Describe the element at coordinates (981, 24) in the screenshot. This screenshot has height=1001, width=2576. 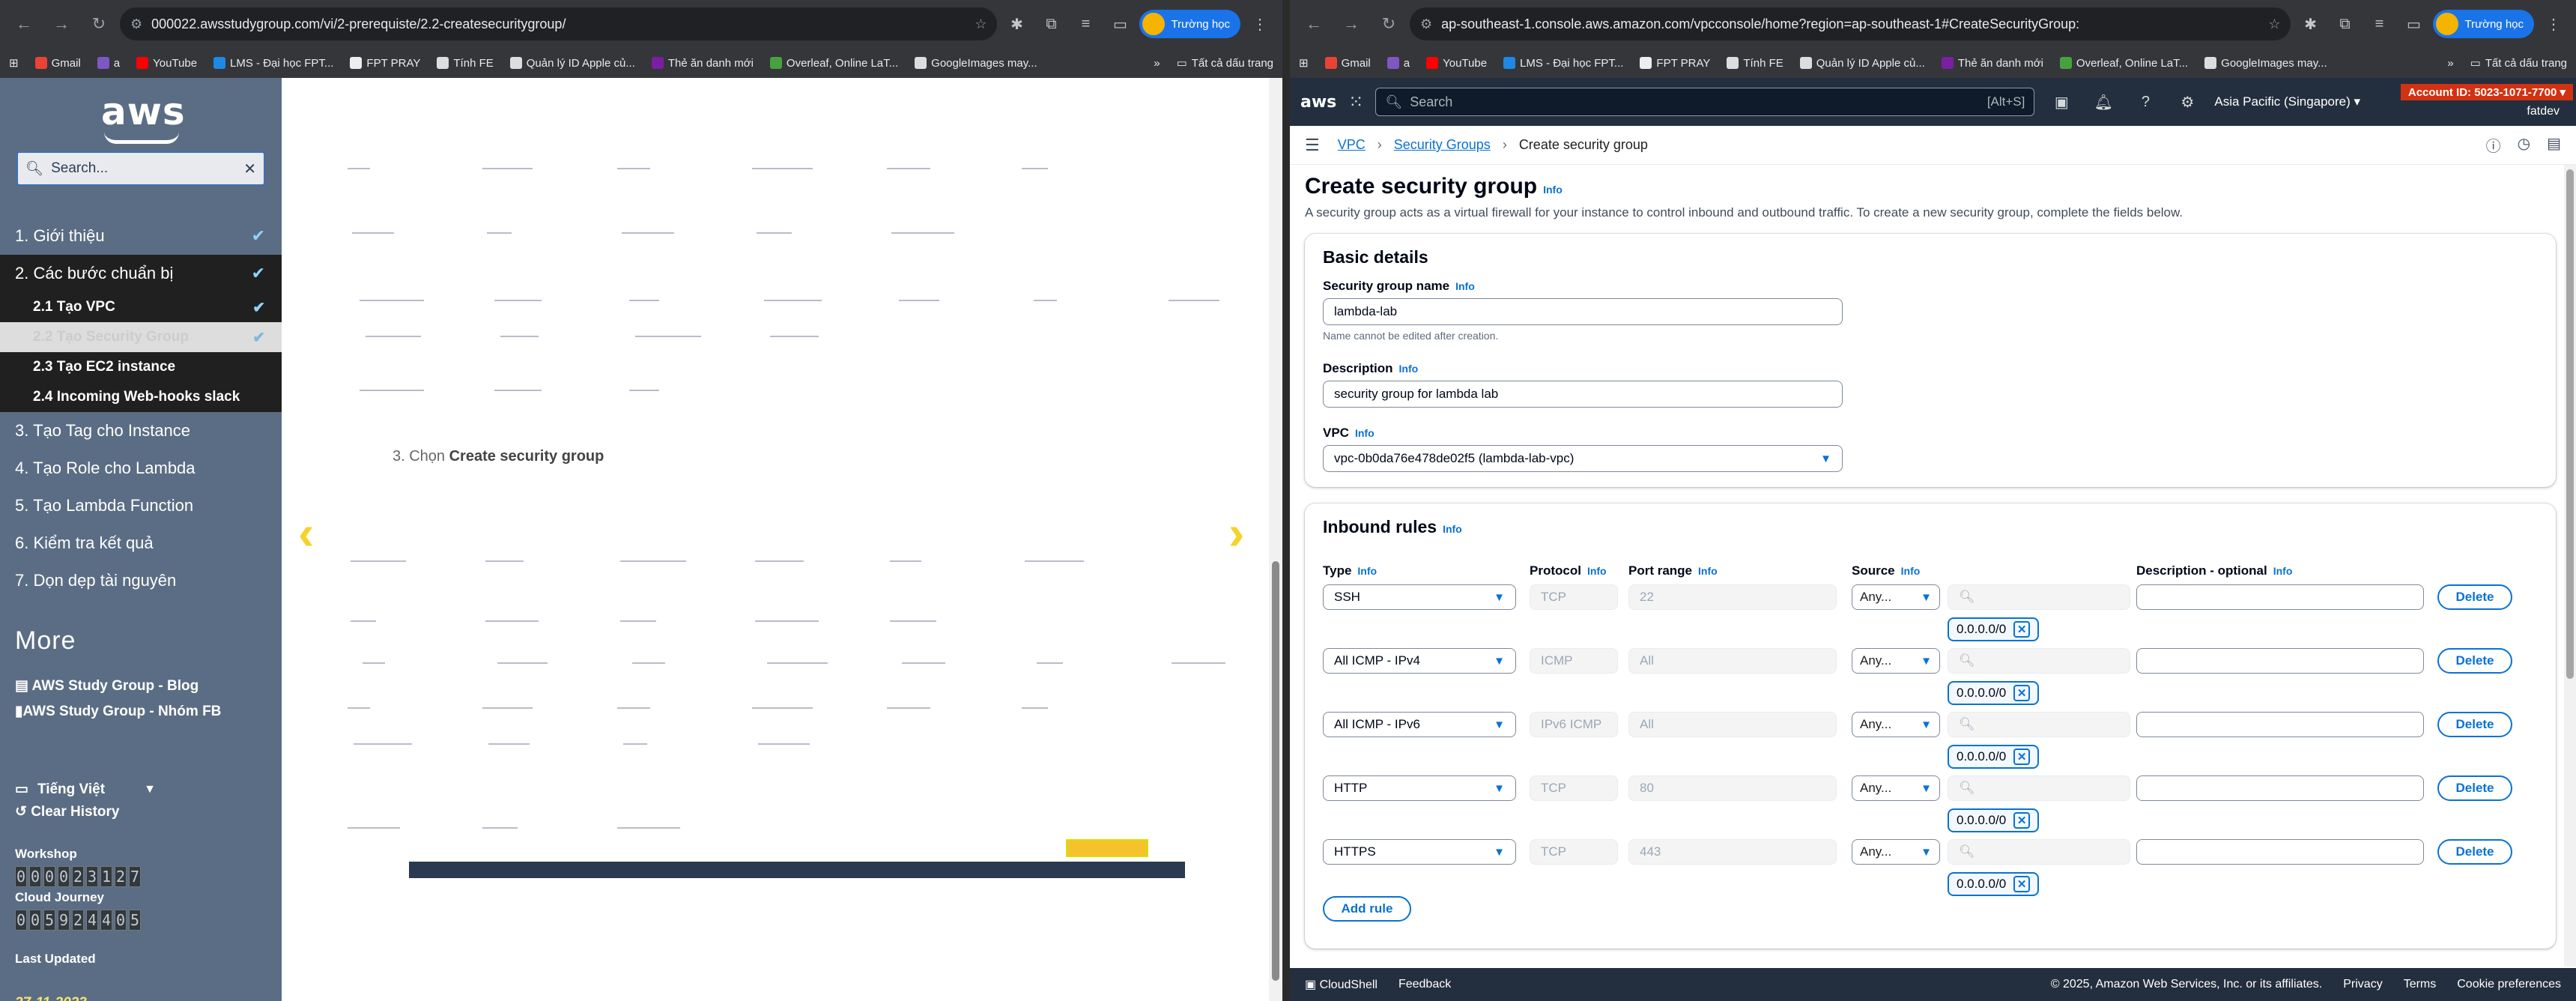
I see `bookmark-star-icon: ☆` at that location.